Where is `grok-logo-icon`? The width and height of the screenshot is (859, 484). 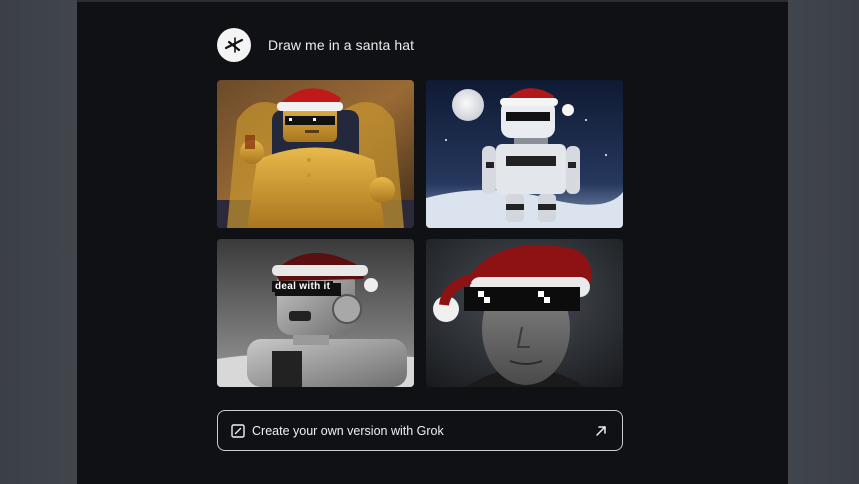
grok-logo-icon is located at coordinates (234, 45).